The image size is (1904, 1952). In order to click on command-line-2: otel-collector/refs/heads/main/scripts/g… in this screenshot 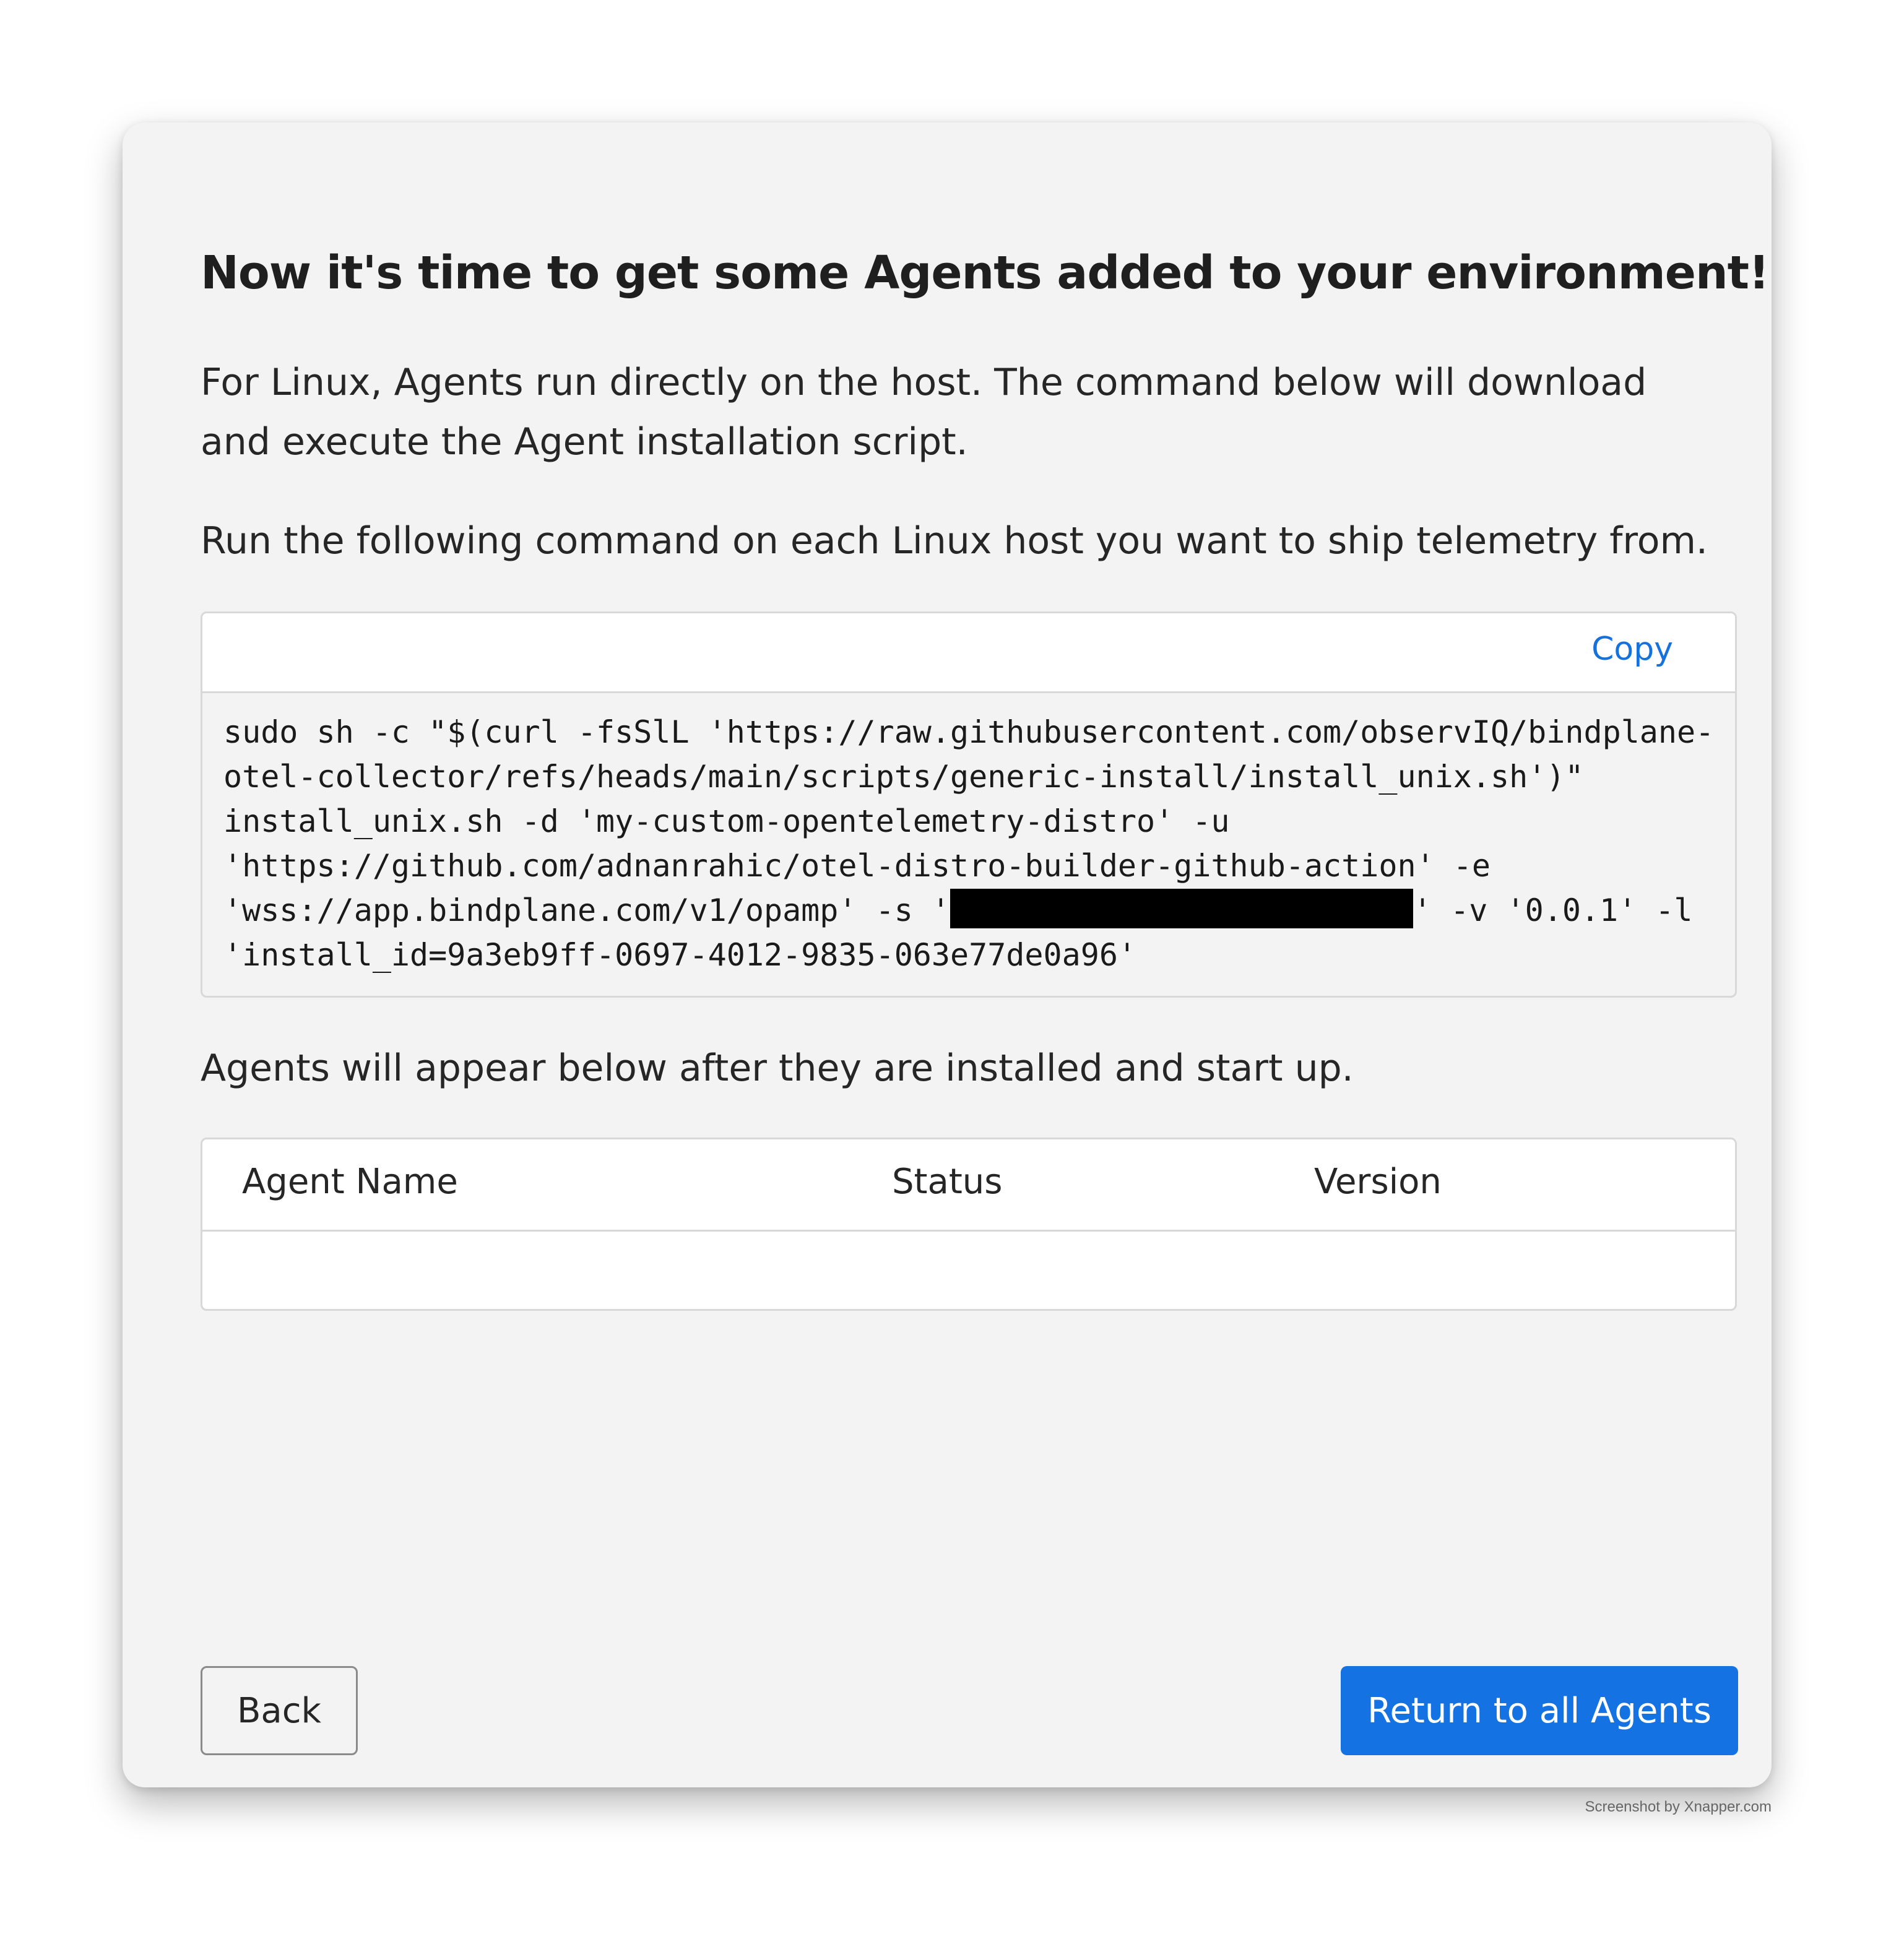, I will do `click(903, 777)`.